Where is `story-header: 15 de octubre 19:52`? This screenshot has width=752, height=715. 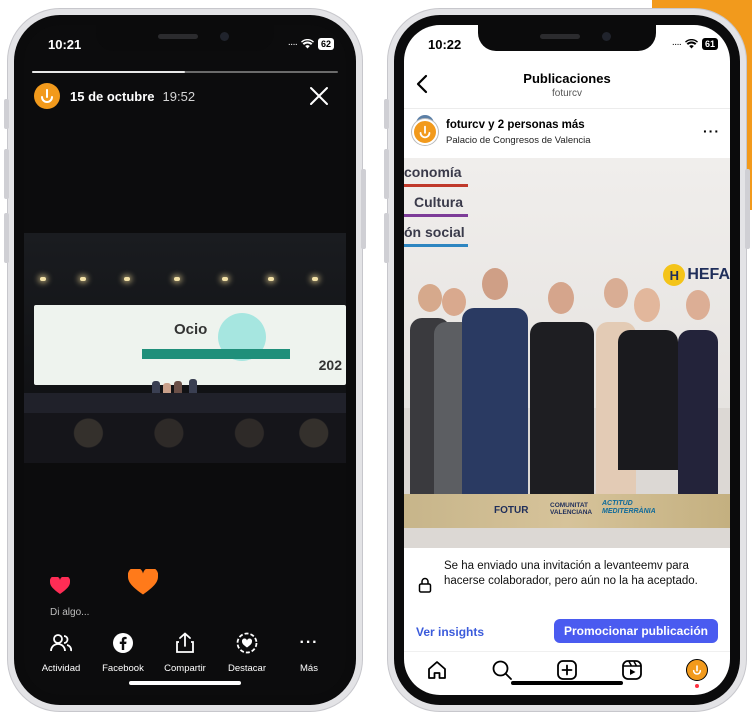 story-header: 15 de octubre 19:52 is located at coordinates (185, 96).